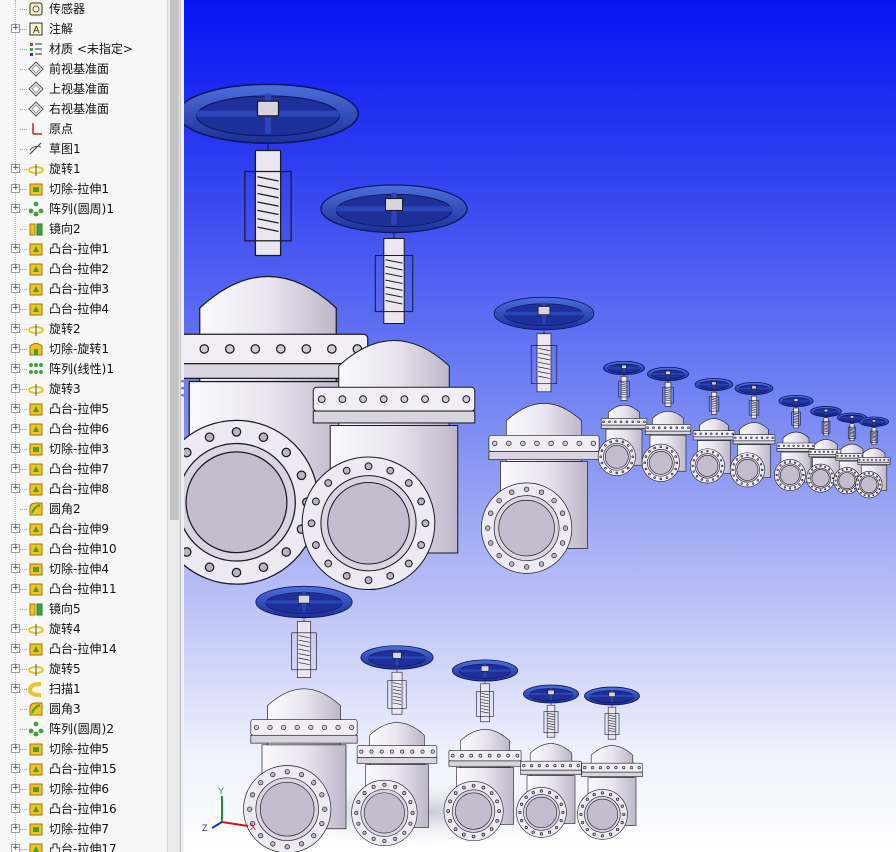 Image resolution: width=896 pixels, height=852 pixels. I want to click on tree-item: 原点, so click(83, 129).